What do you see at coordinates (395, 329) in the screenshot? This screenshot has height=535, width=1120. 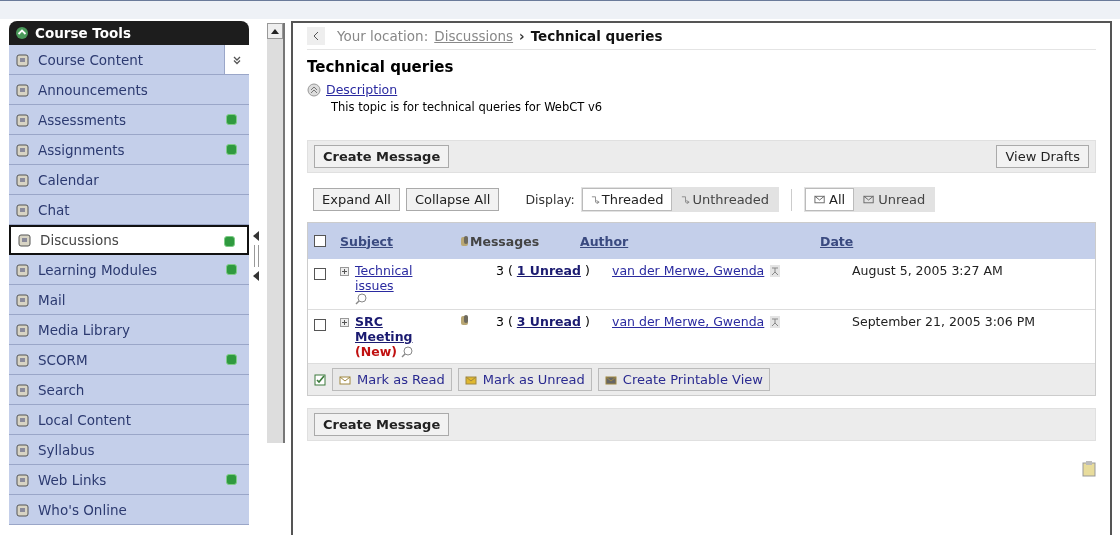 I see `subject-link: SRC Meeting` at bounding box center [395, 329].